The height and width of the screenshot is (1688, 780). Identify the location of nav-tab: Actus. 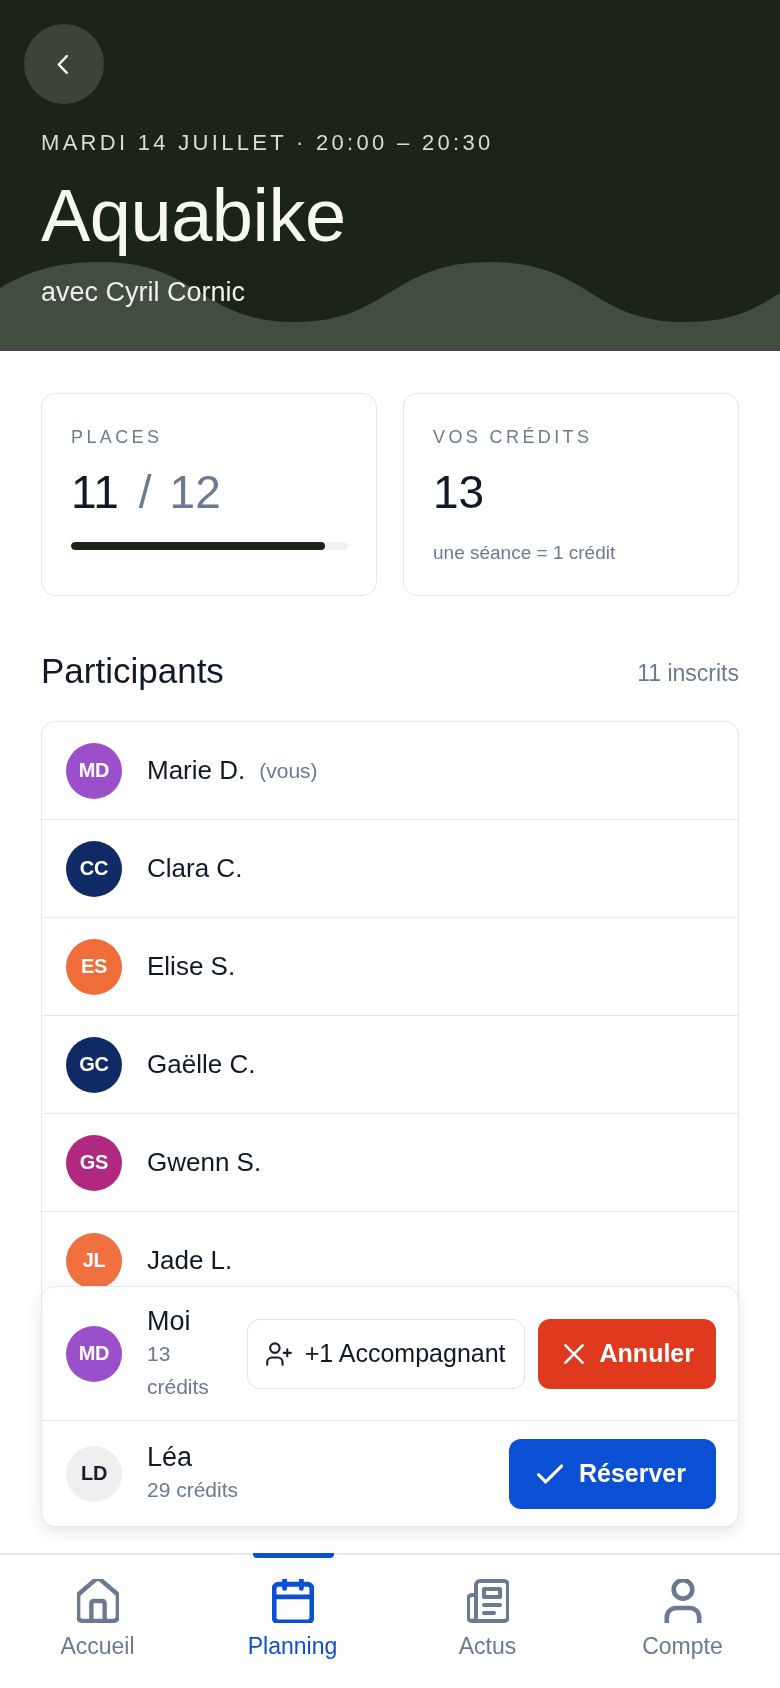
(487, 1621).